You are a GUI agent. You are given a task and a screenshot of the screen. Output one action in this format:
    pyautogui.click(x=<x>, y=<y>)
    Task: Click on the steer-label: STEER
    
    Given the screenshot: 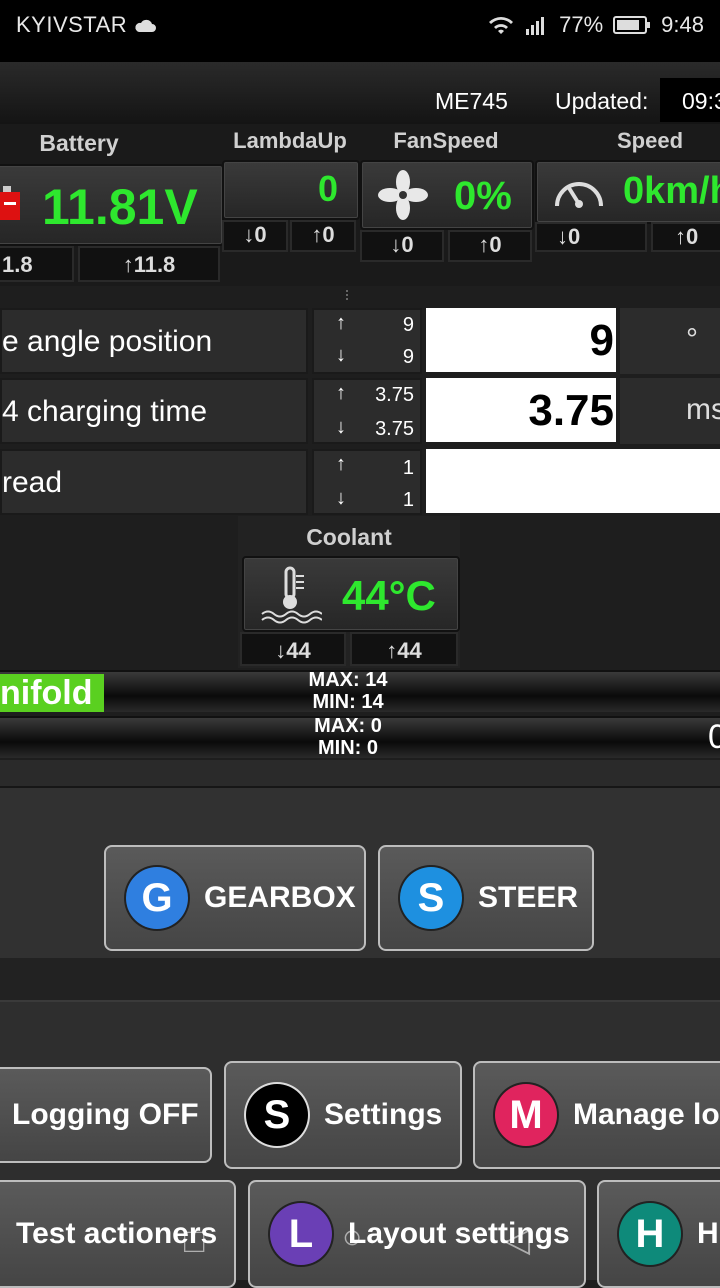 What is the action you would take?
    pyautogui.click(x=528, y=897)
    